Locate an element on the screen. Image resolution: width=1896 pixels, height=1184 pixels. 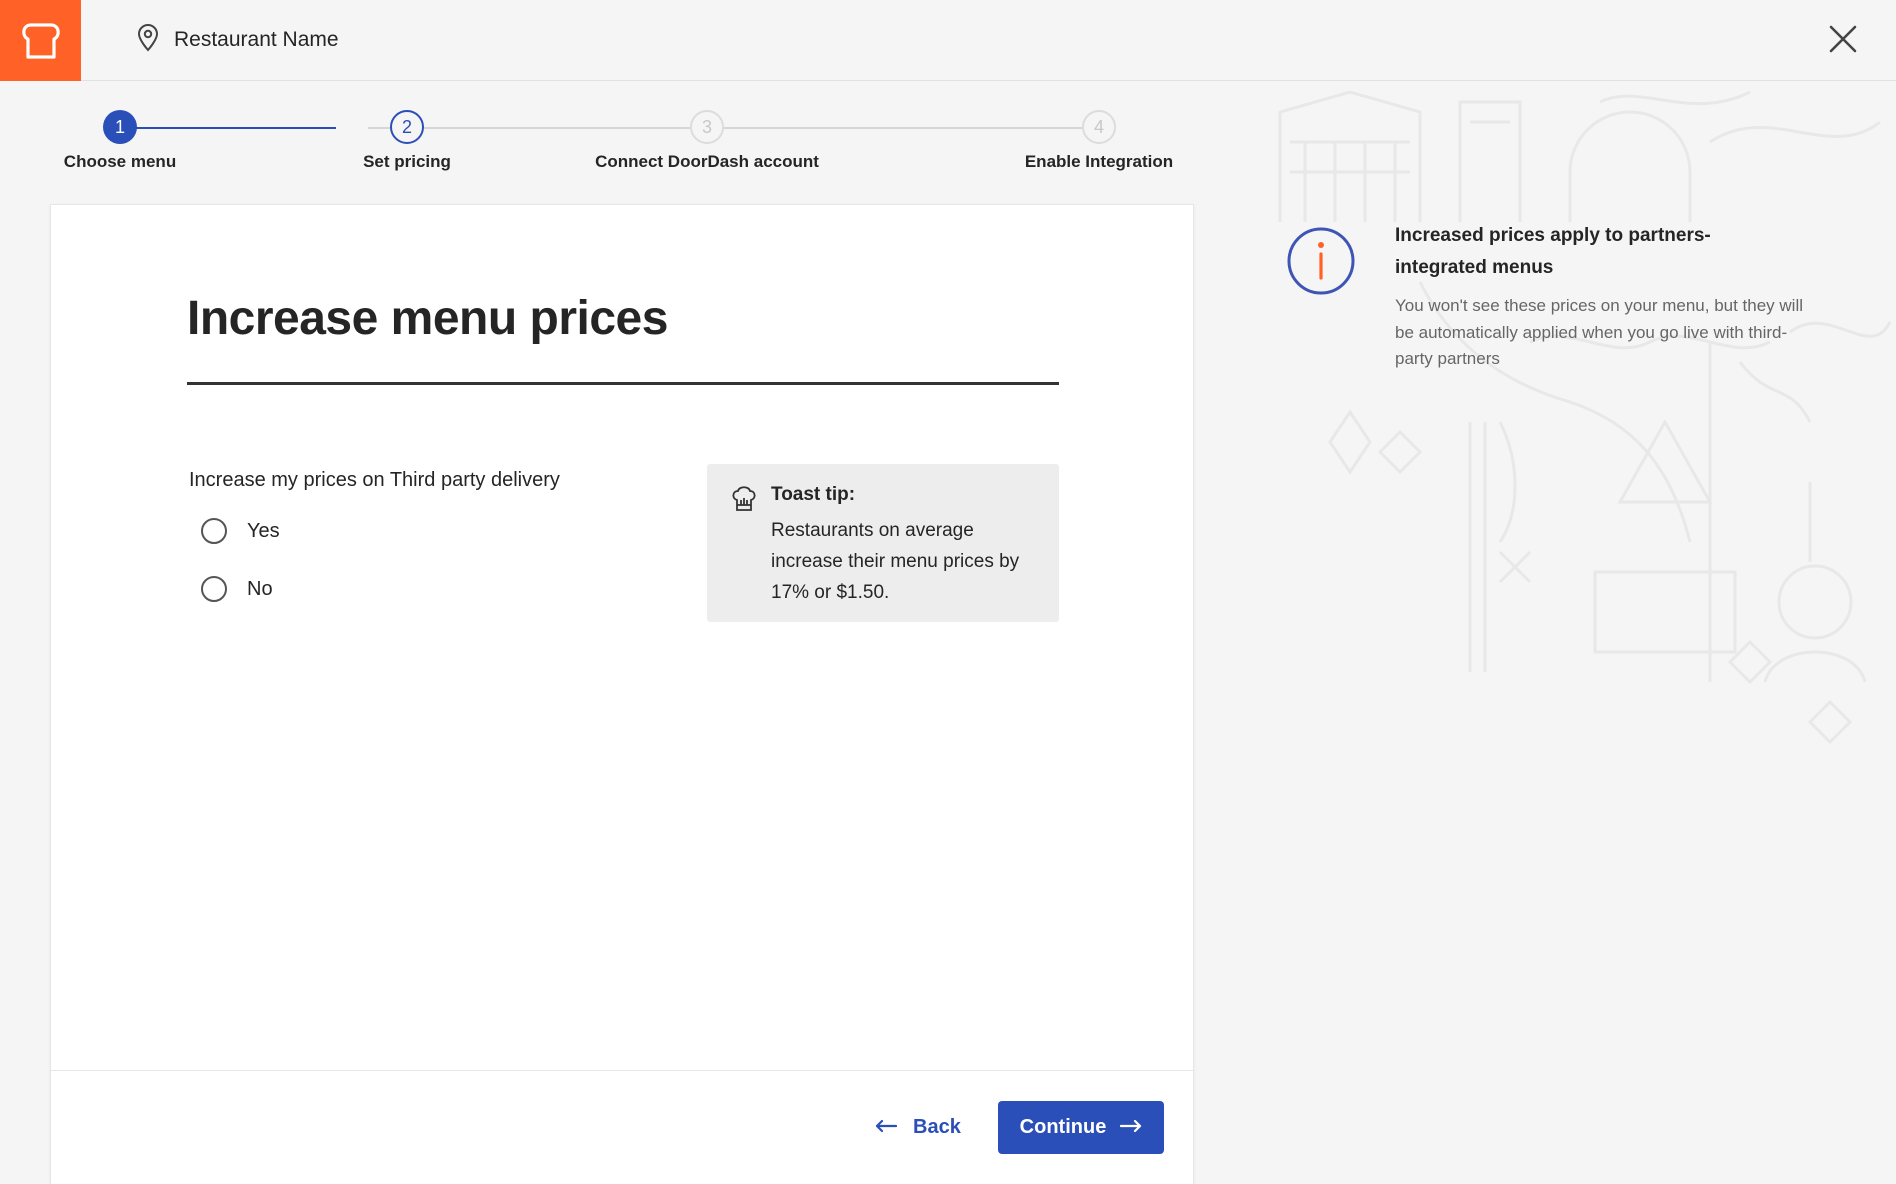
arrow-left-icon is located at coordinates (886, 1127).